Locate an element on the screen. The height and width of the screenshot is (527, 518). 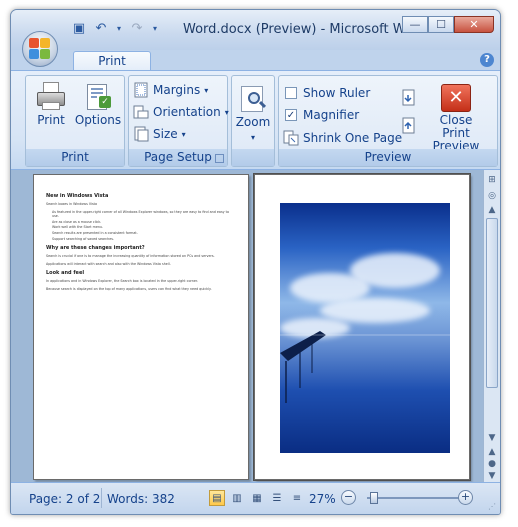
doc-heading: Look and feel is located at coordinates (65, 273).